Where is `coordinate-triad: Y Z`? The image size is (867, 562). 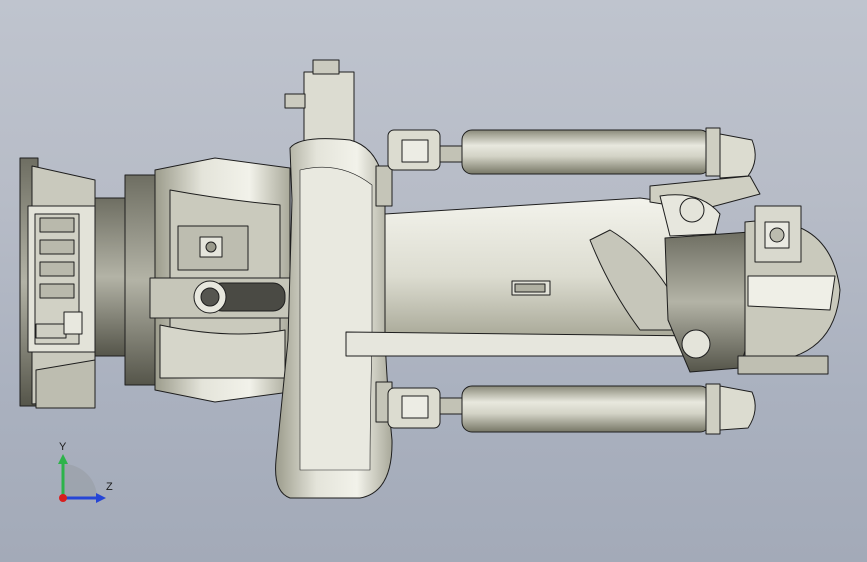
coordinate-triad: Y Z is located at coordinates (85, 472).